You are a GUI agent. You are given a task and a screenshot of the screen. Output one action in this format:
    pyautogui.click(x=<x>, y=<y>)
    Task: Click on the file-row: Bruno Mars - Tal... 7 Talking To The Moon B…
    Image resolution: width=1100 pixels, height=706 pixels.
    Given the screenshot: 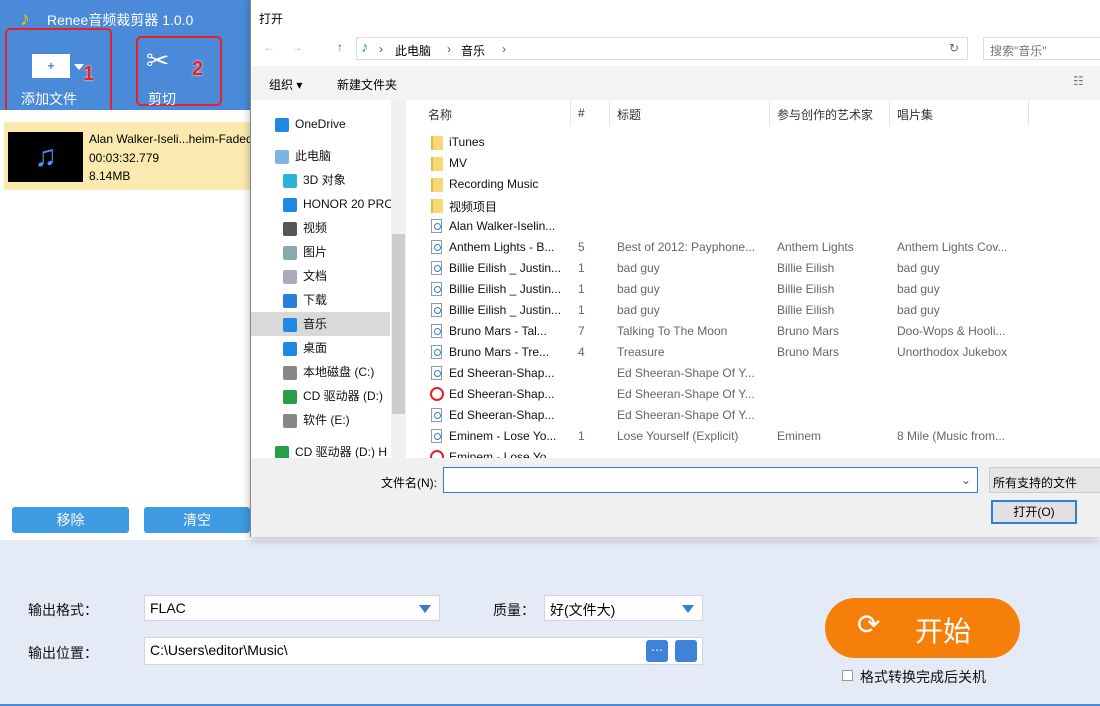 What is the action you would take?
    pyautogui.click(x=755, y=331)
    